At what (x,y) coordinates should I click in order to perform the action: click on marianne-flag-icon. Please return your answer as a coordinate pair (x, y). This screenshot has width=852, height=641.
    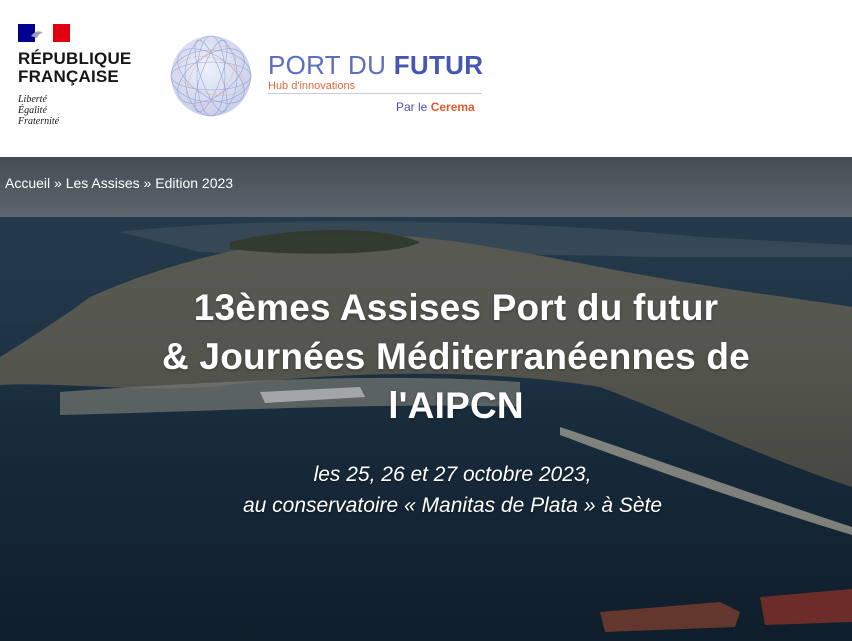
    Looking at the image, I should click on (44, 33).